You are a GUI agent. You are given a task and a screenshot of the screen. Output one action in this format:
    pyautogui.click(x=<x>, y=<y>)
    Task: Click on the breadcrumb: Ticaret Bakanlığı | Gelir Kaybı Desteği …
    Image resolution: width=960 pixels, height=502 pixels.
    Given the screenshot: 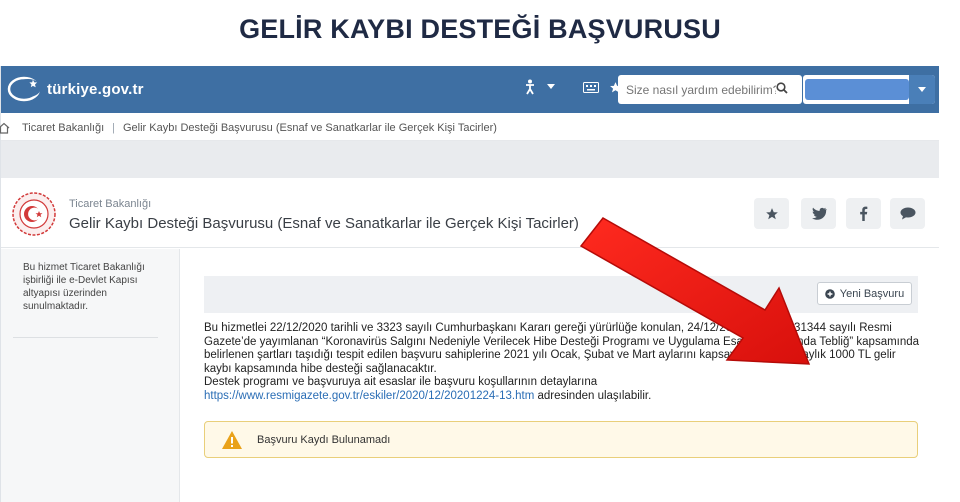 What is the action you would take?
    pyautogui.click(x=469, y=128)
    